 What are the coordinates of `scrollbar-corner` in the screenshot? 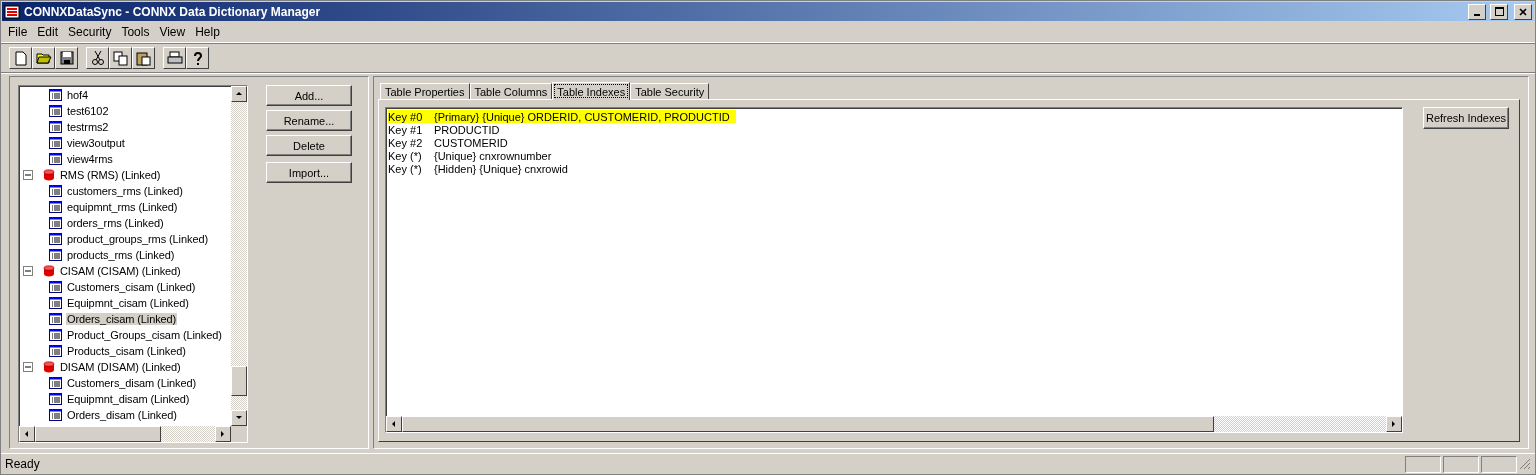 It's located at (239, 434).